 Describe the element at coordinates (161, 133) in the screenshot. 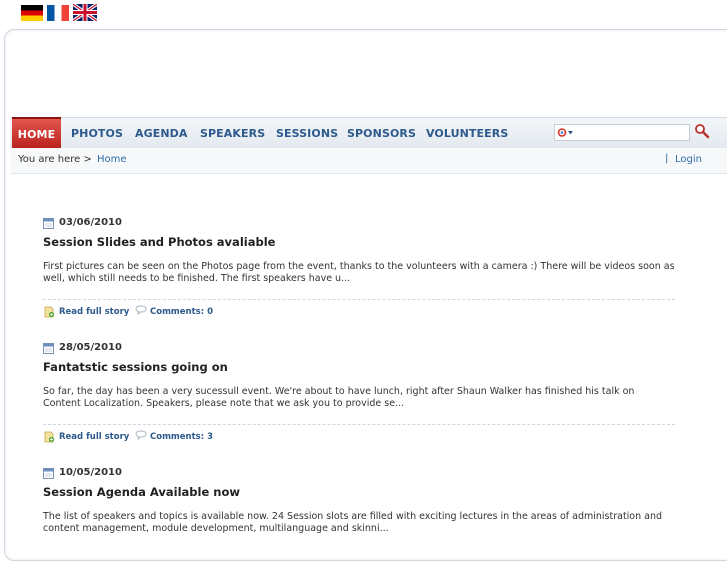

I see `nav-item-agenda: AGENDA` at that location.